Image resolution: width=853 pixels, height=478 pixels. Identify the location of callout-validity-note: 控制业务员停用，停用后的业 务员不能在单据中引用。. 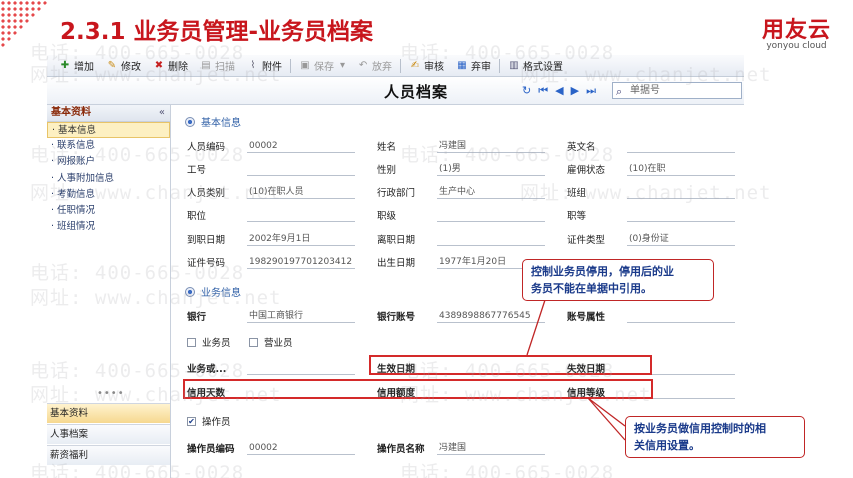
(618, 280).